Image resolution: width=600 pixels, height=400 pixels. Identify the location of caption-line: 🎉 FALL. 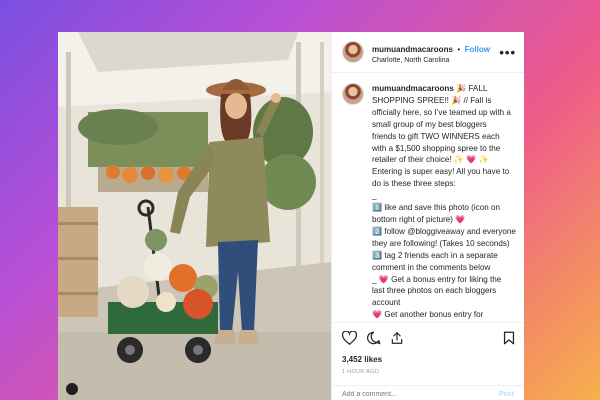
(472, 88).